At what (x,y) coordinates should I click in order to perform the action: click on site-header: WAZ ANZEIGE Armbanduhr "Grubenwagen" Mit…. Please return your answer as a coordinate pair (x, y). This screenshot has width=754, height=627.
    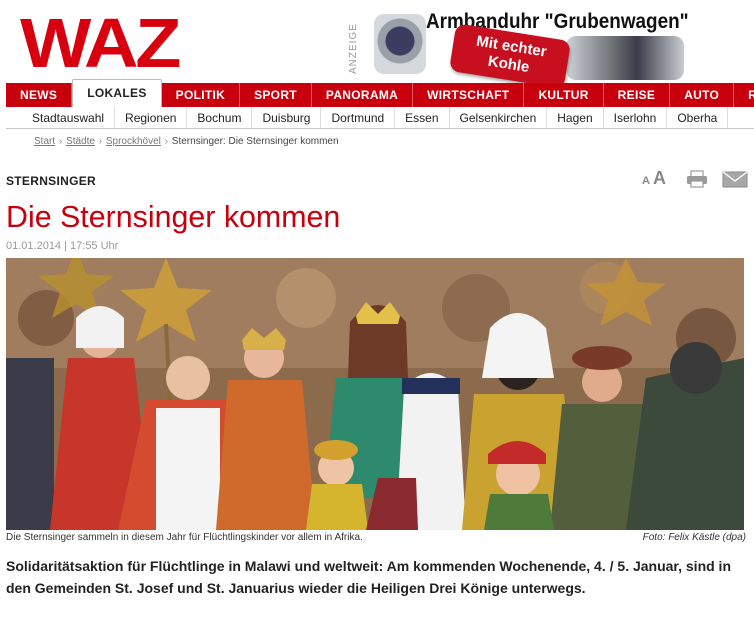
    Looking at the image, I should click on (377, 44).